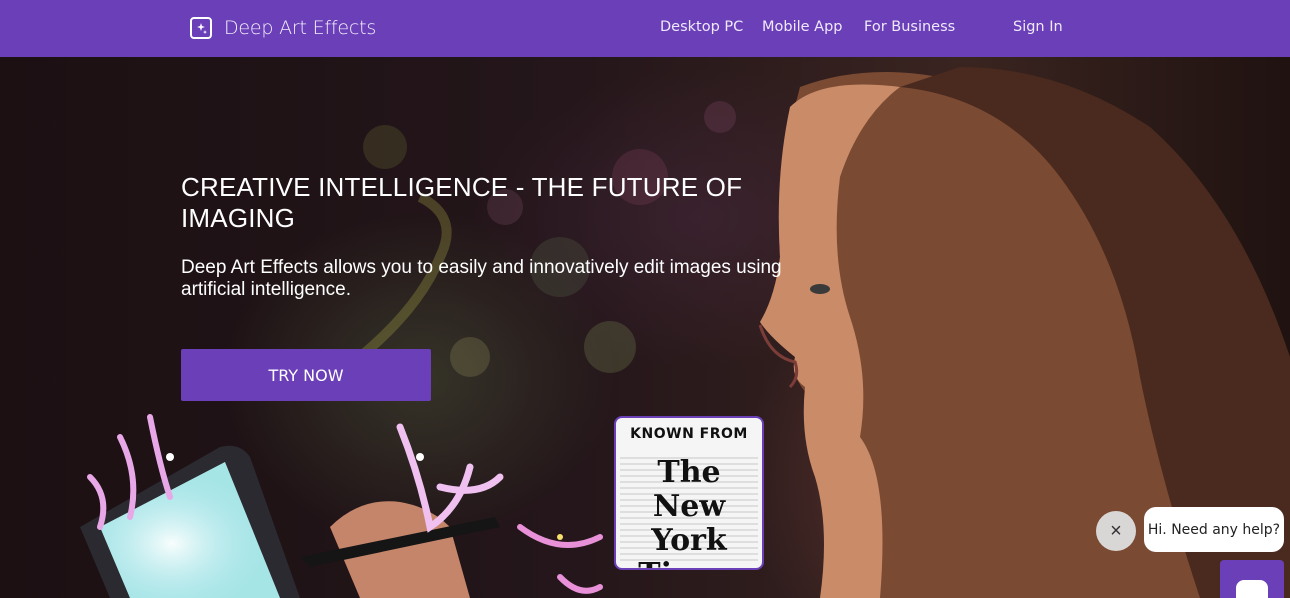  I want to click on chat-greeting-bubble: Hi. Need any help?, so click(1214, 529).